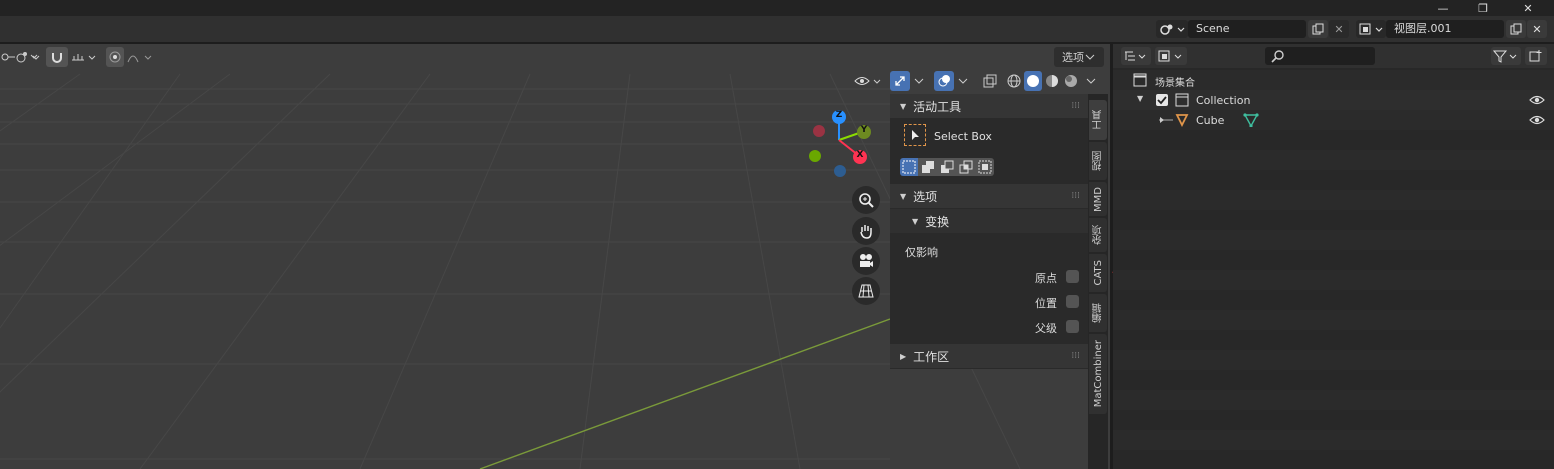 The image size is (1554, 469). What do you see at coordinates (1014, 81) in the screenshot?
I see `shading-wireframe-button` at bounding box center [1014, 81].